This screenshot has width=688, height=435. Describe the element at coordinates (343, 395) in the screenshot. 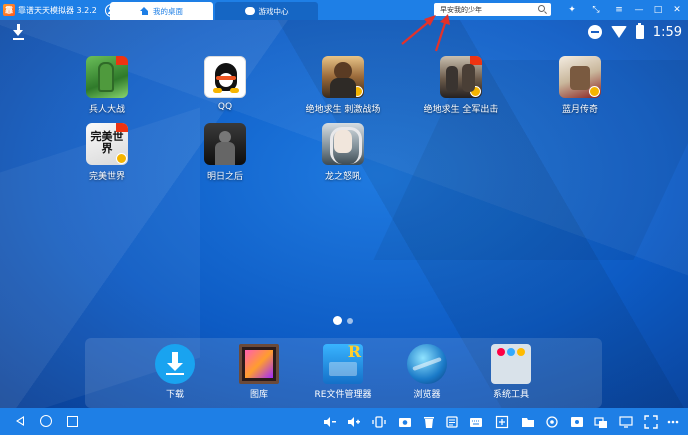

I see `dock-label: RE文件管理器` at that location.